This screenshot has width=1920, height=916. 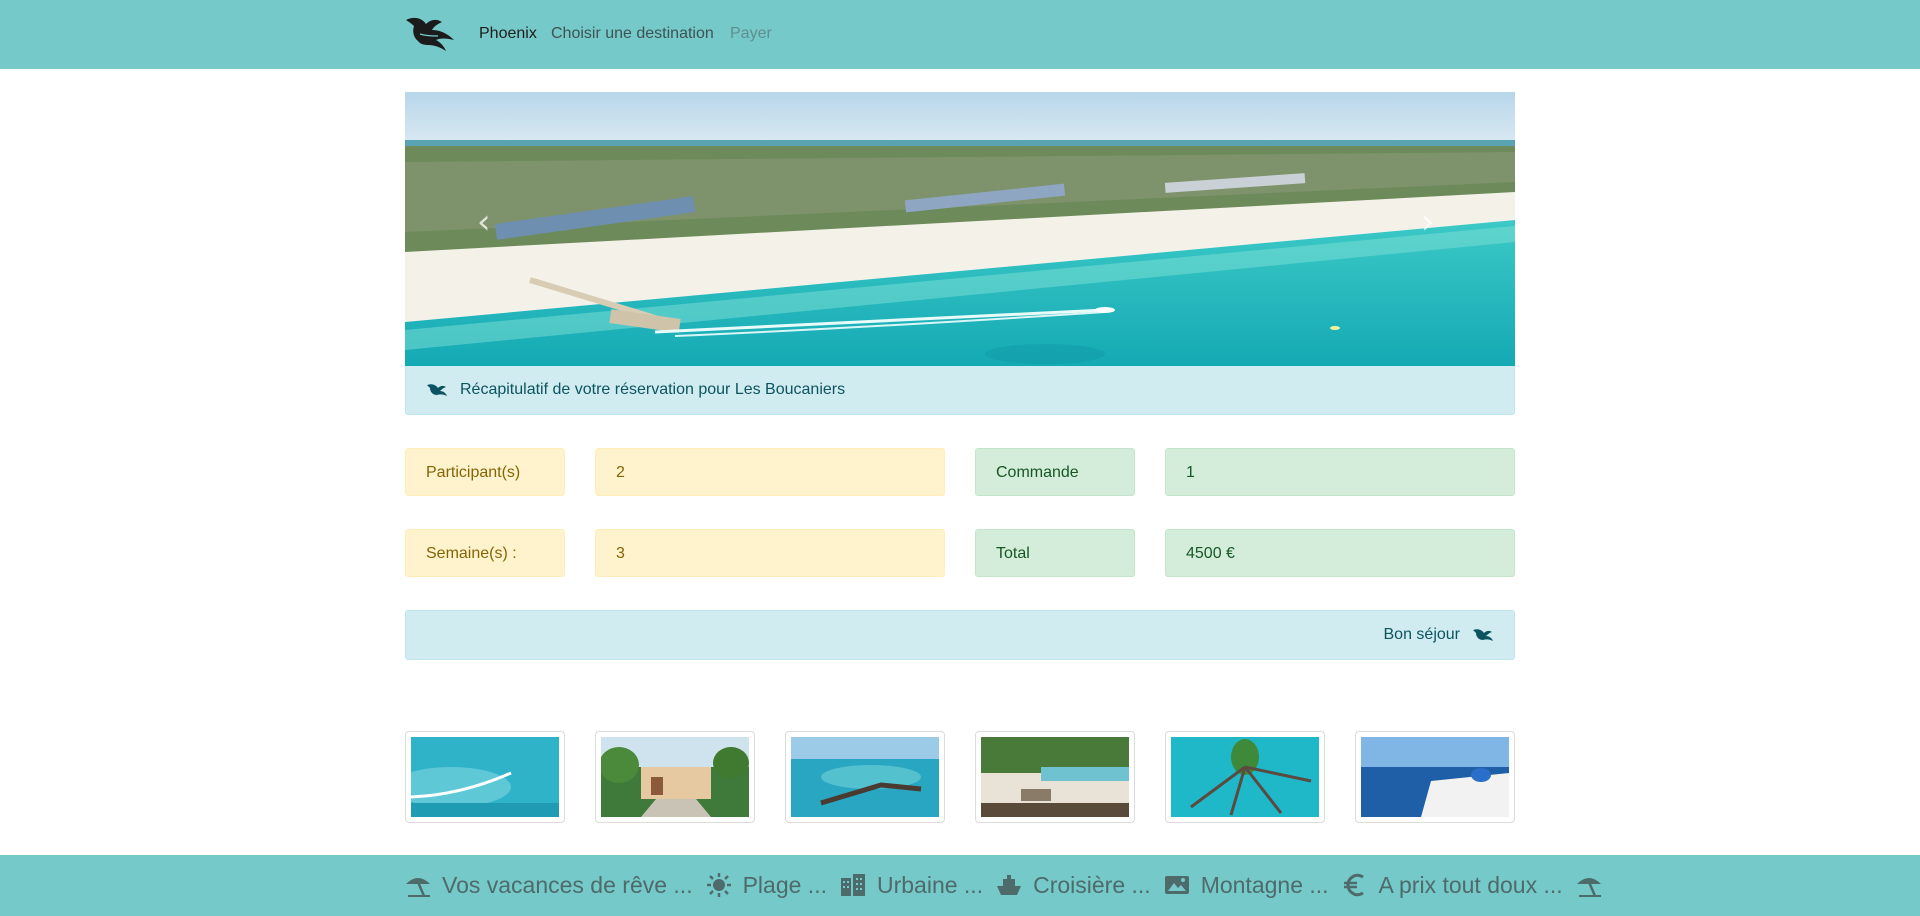 What do you see at coordinates (1176, 885) in the screenshot?
I see `image-icon` at bounding box center [1176, 885].